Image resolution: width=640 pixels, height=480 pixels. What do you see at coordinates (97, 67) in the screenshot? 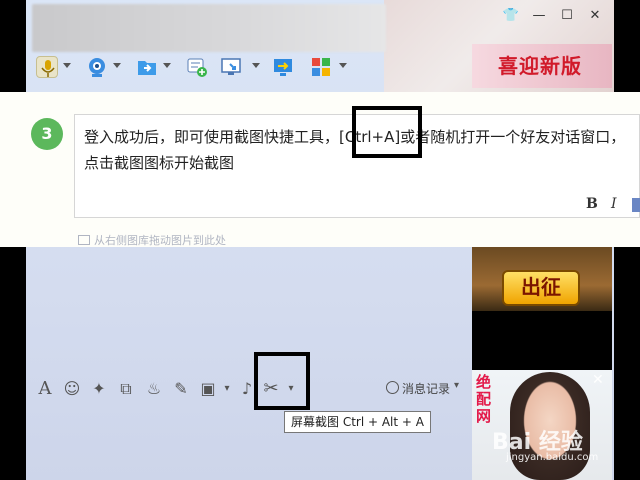
I see `webcam-icon` at bounding box center [97, 67].